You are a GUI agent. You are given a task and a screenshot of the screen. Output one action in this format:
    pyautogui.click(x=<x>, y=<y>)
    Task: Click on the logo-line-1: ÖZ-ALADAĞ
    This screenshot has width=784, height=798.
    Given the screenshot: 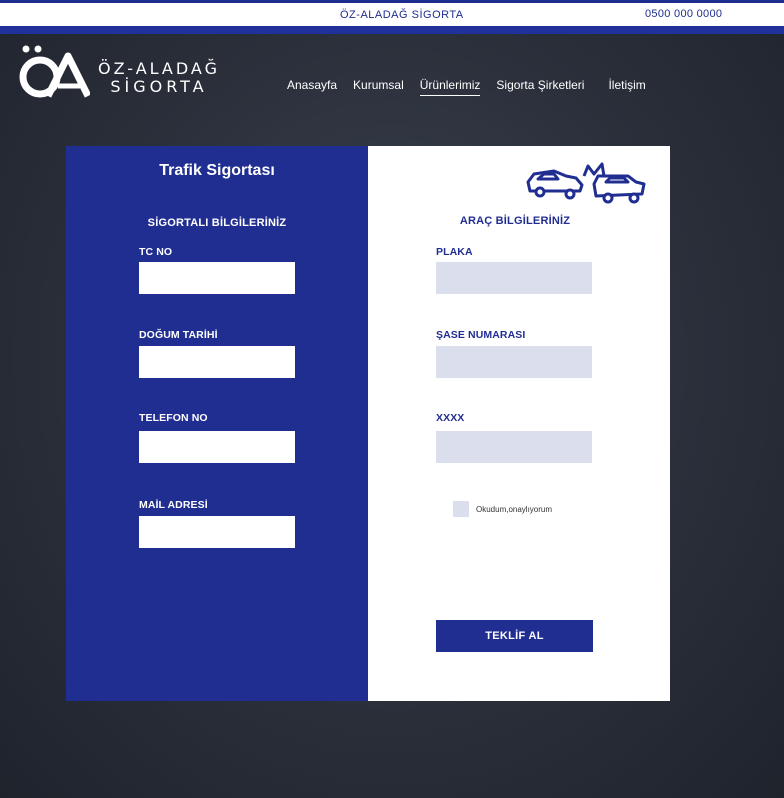 What is the action you would take?
    pyautogui.click(x=159, y=68)
    